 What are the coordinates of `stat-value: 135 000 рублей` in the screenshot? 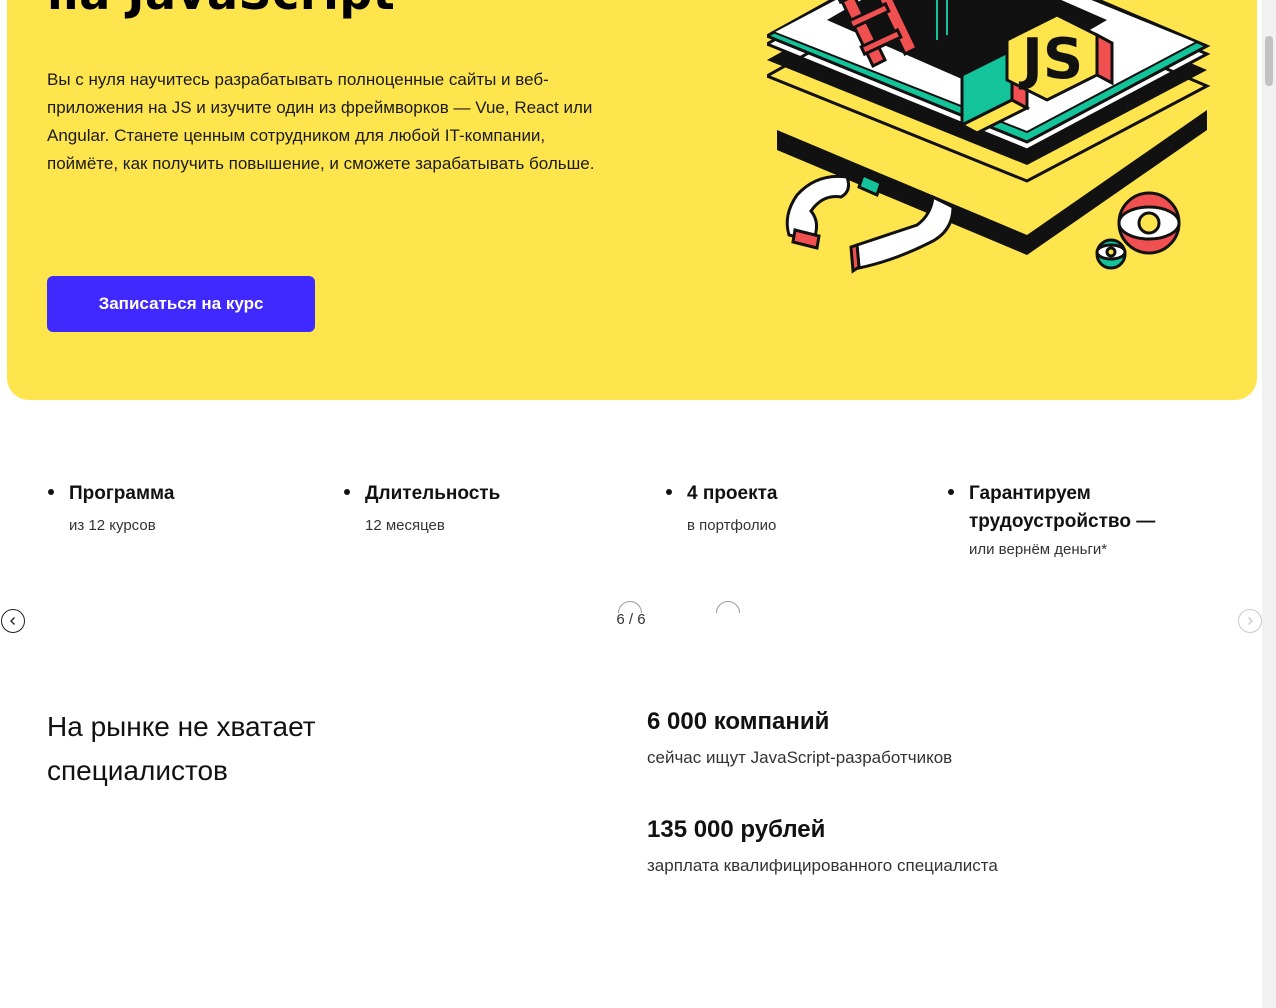 It's located at (736, 829).